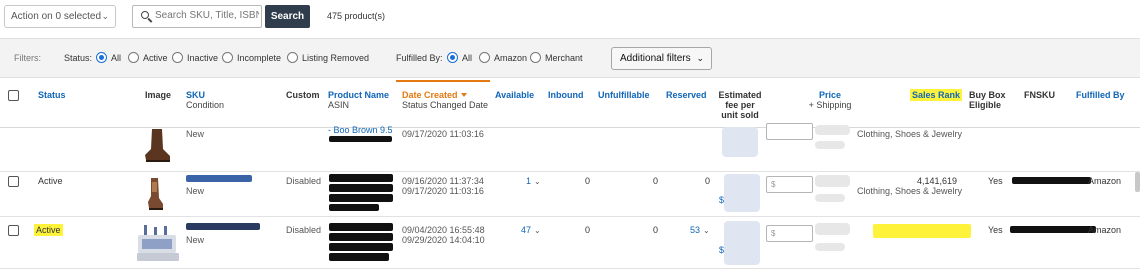 The height and width of the screenshot is (273, 1140). I want to click on status-filter-label: Status:, so click(78, 58).